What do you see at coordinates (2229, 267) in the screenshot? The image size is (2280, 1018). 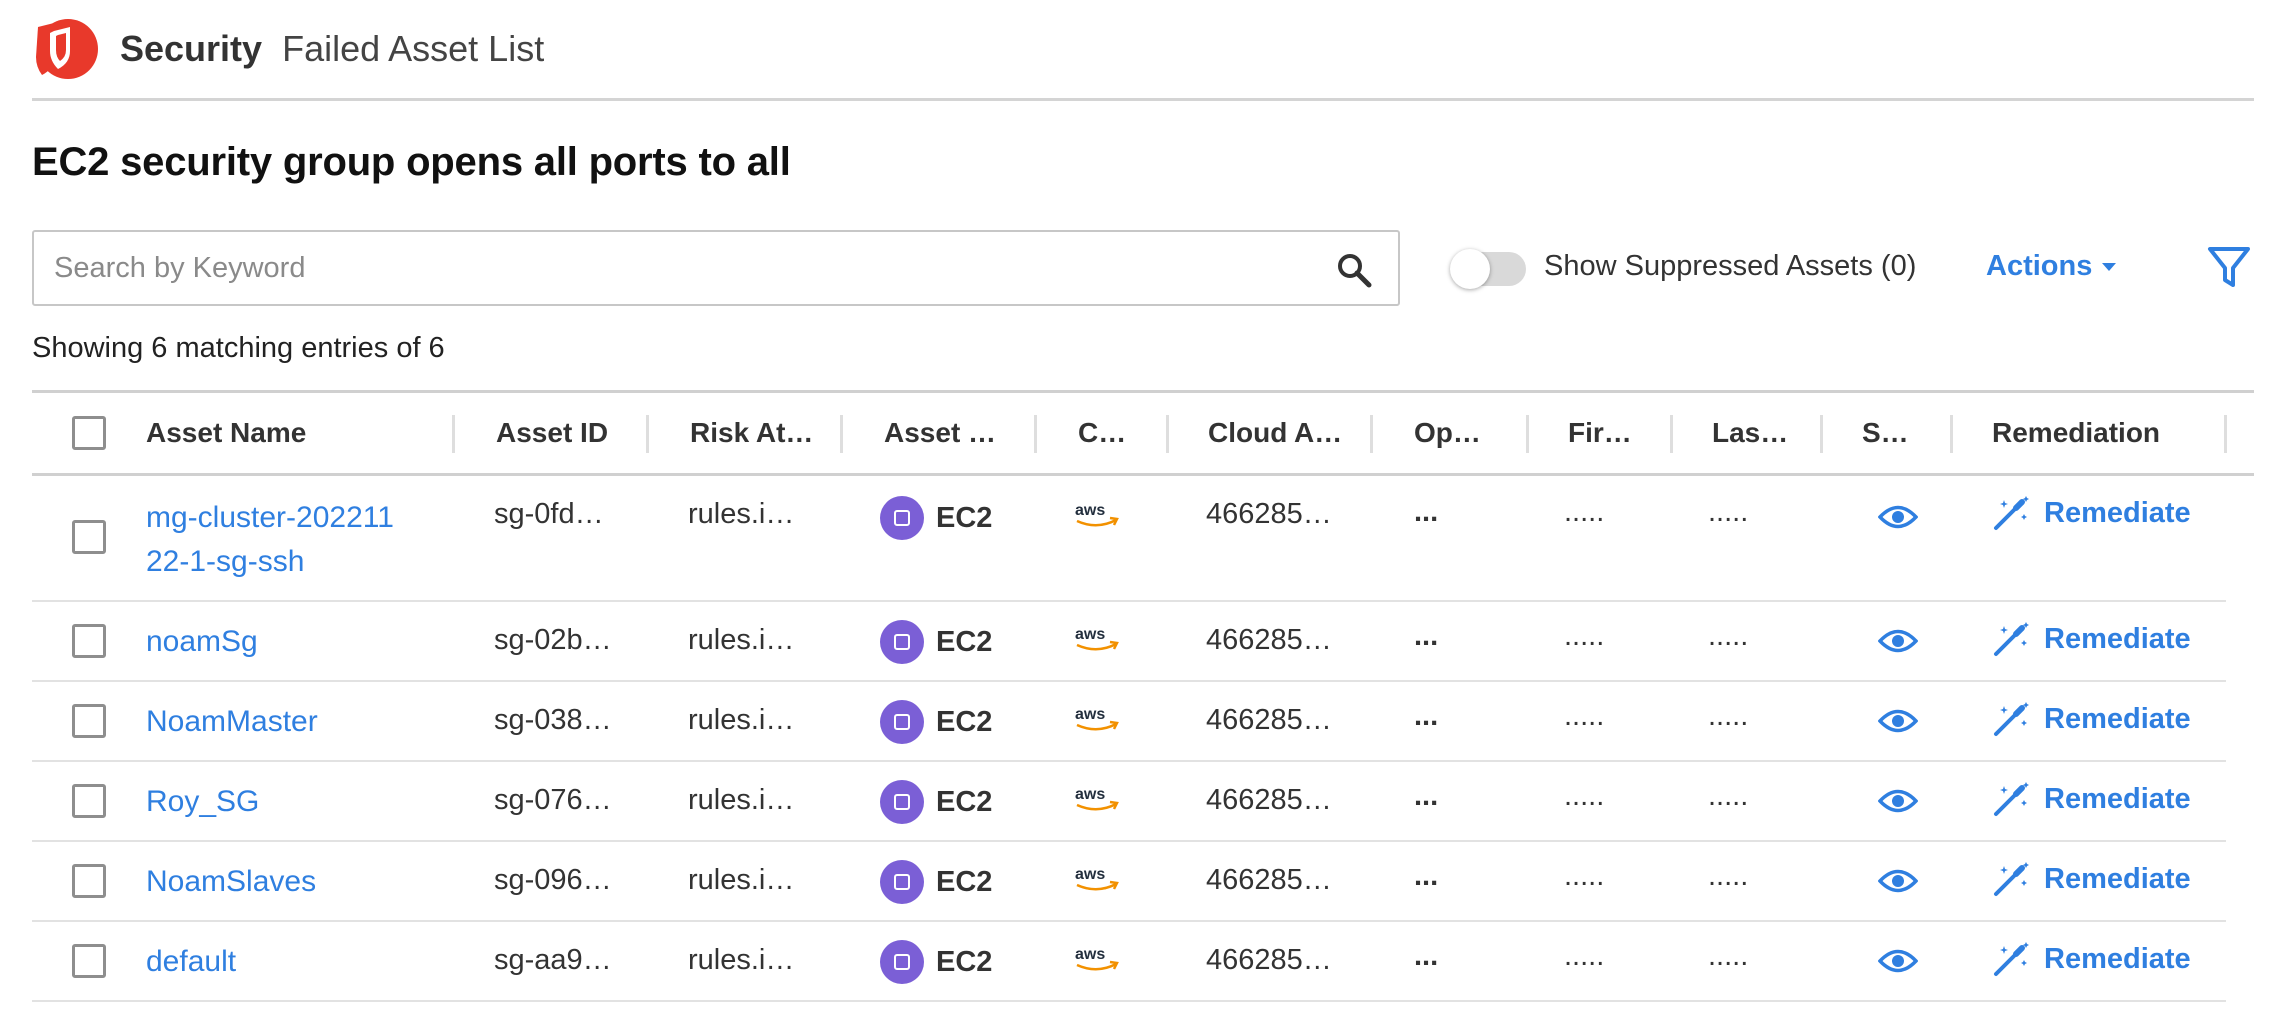 I see `filter-icon` at bounding box center [2229, 267].